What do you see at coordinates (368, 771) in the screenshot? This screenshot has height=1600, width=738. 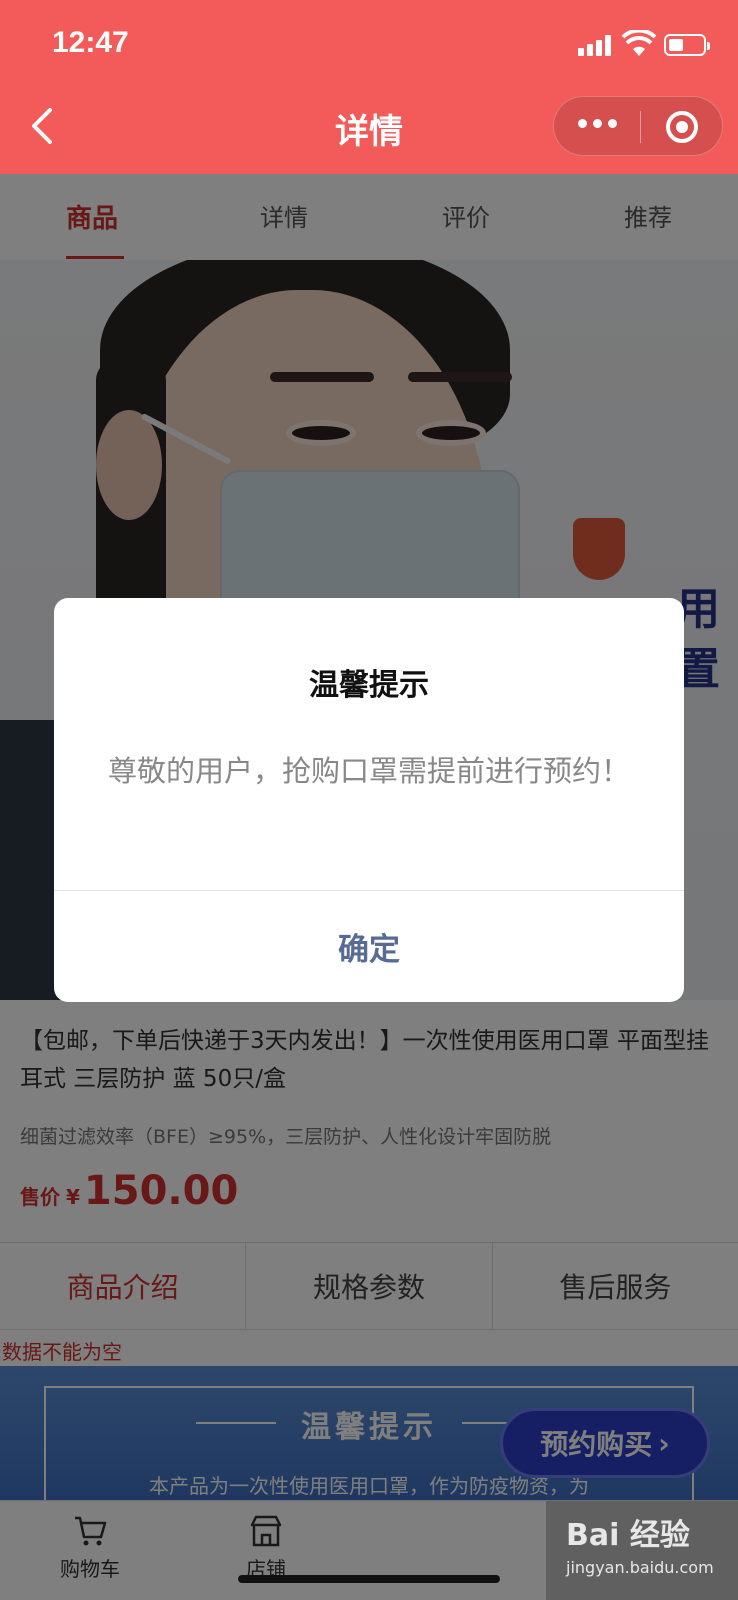 I see `dialog-message: 尊敬的用户，抢购口罩需提前进行预约！` at bounding box center [368, 771].